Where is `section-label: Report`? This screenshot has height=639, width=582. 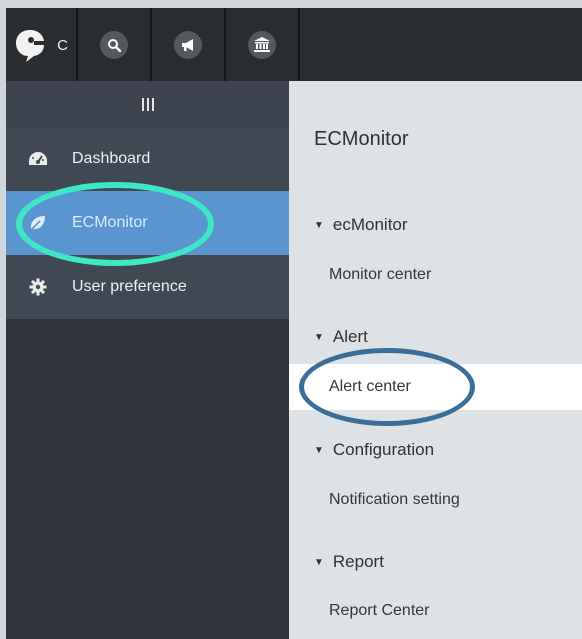
section-label: Report is located at coordinates (358, 561).